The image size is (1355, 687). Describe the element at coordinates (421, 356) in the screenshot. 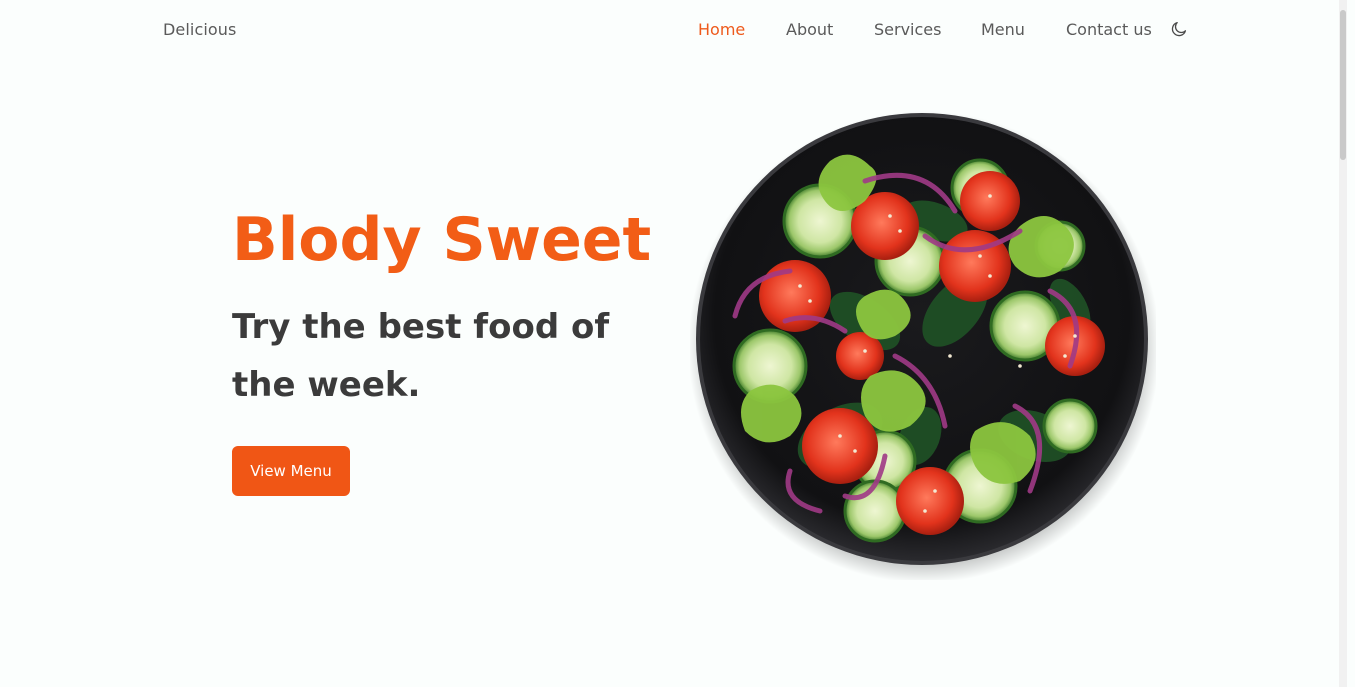

I see `hero-subtitle: Try the best food of the week.` at that location.